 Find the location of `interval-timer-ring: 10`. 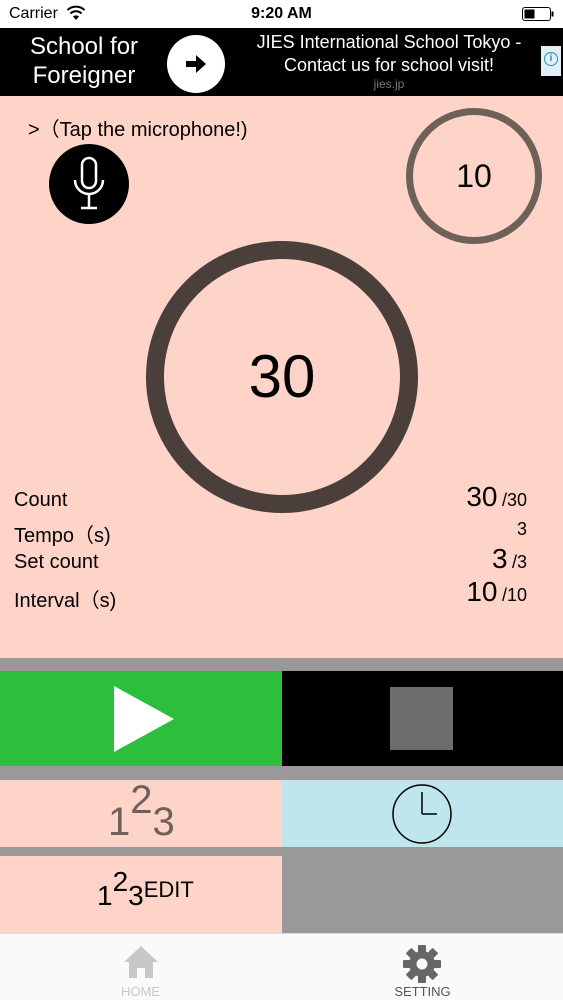

interval-timer-ring: 10 is located at coordinates (474, 176).